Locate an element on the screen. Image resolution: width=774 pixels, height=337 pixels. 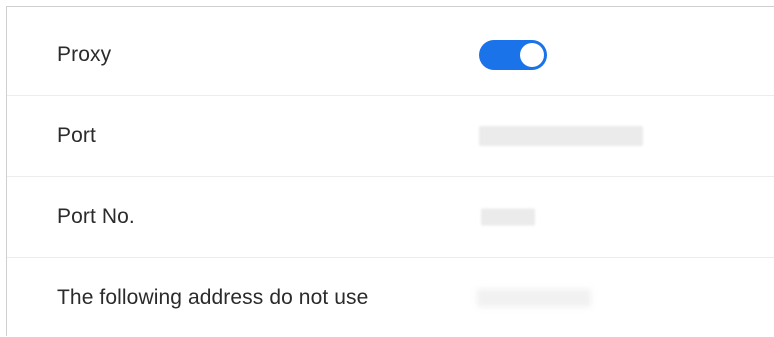
proxy-label: Proxy is located at coordinates (84, 54).